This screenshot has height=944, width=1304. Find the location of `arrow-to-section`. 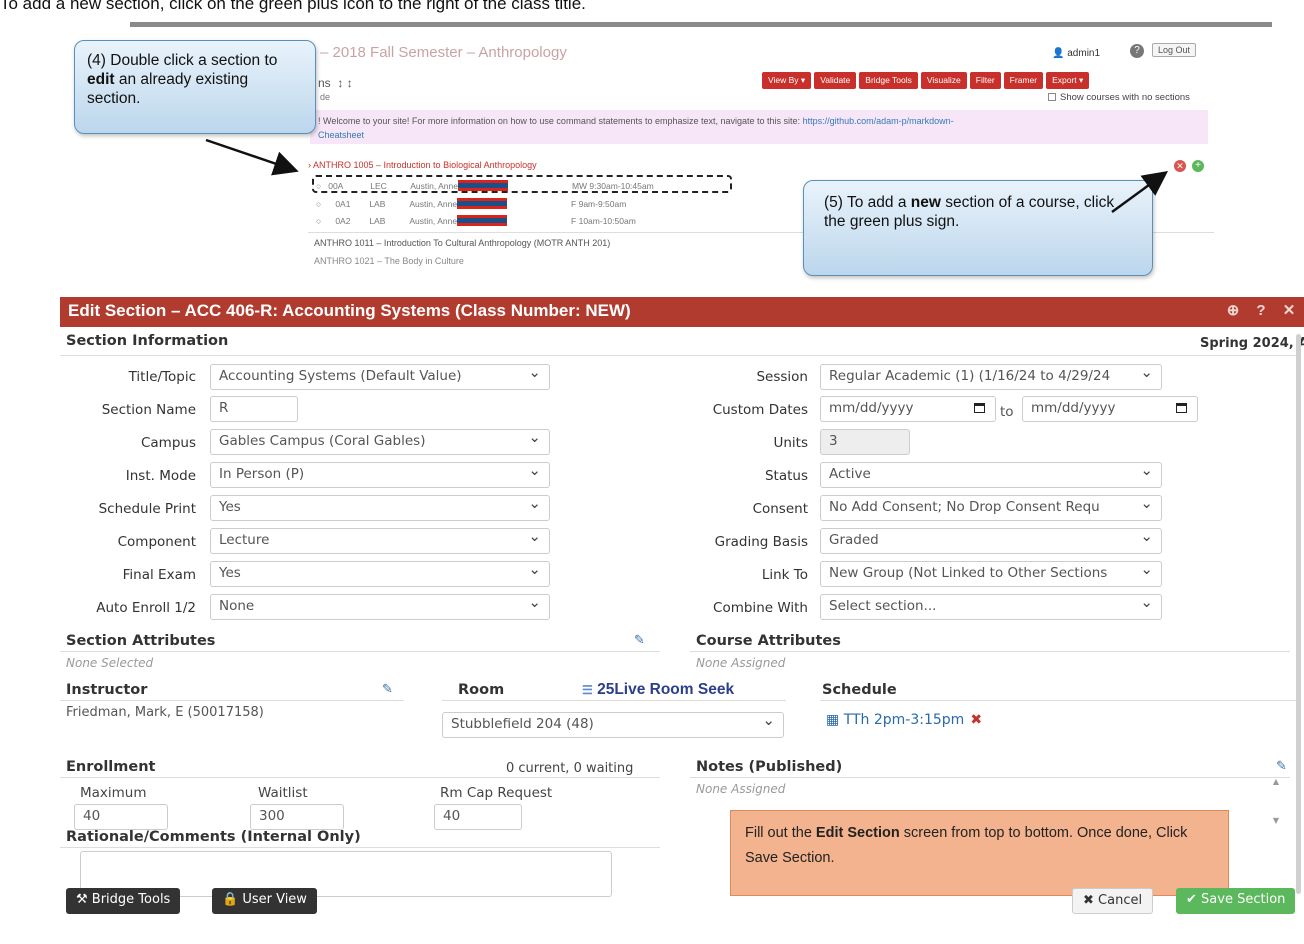

arrow-to-section is located at coordinates (252, 157).